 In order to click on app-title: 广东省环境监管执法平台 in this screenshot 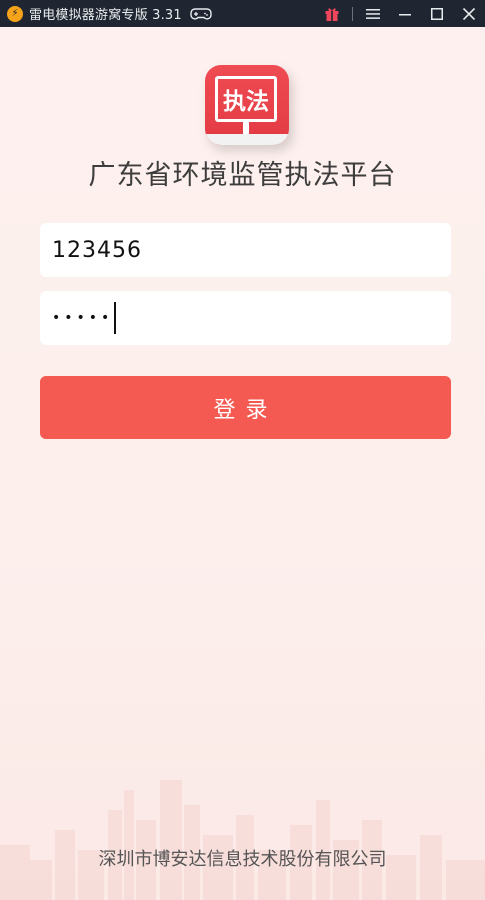, I will do `click(242, 175)`.